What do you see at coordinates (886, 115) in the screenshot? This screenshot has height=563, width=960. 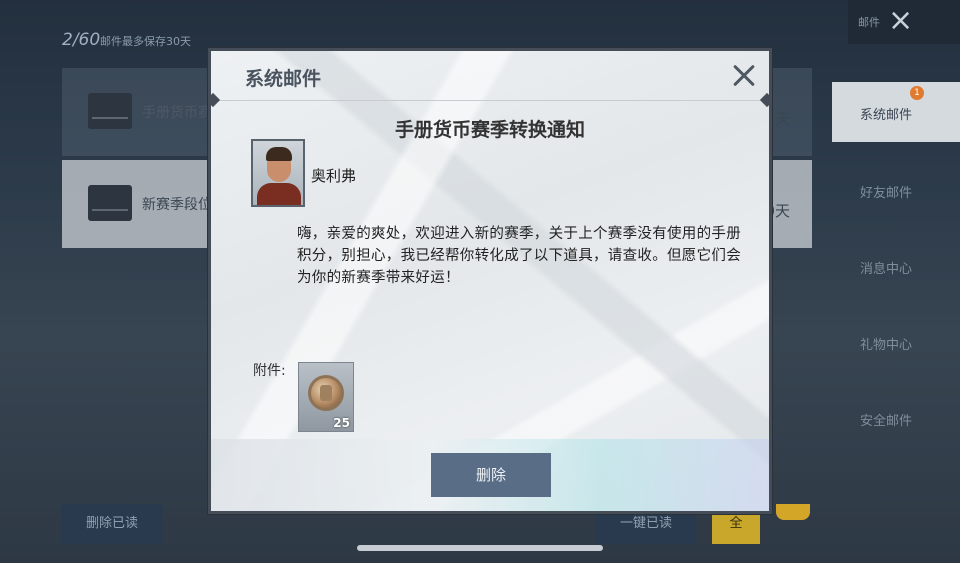 I see `tab-label: 系统邮件` at bounding box center [886, 115].